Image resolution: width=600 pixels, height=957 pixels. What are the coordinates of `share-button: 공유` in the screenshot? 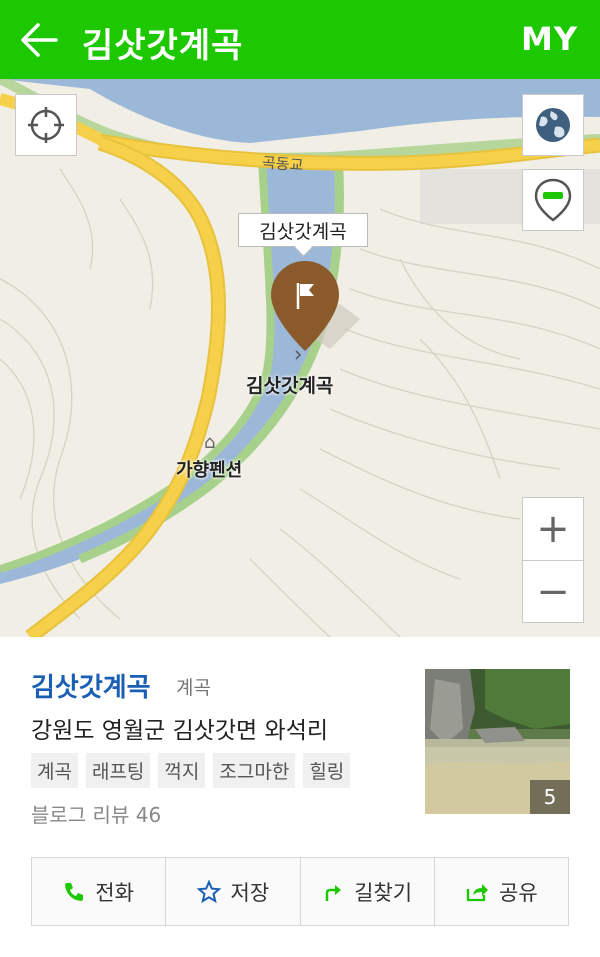 It's located at (501, 891).